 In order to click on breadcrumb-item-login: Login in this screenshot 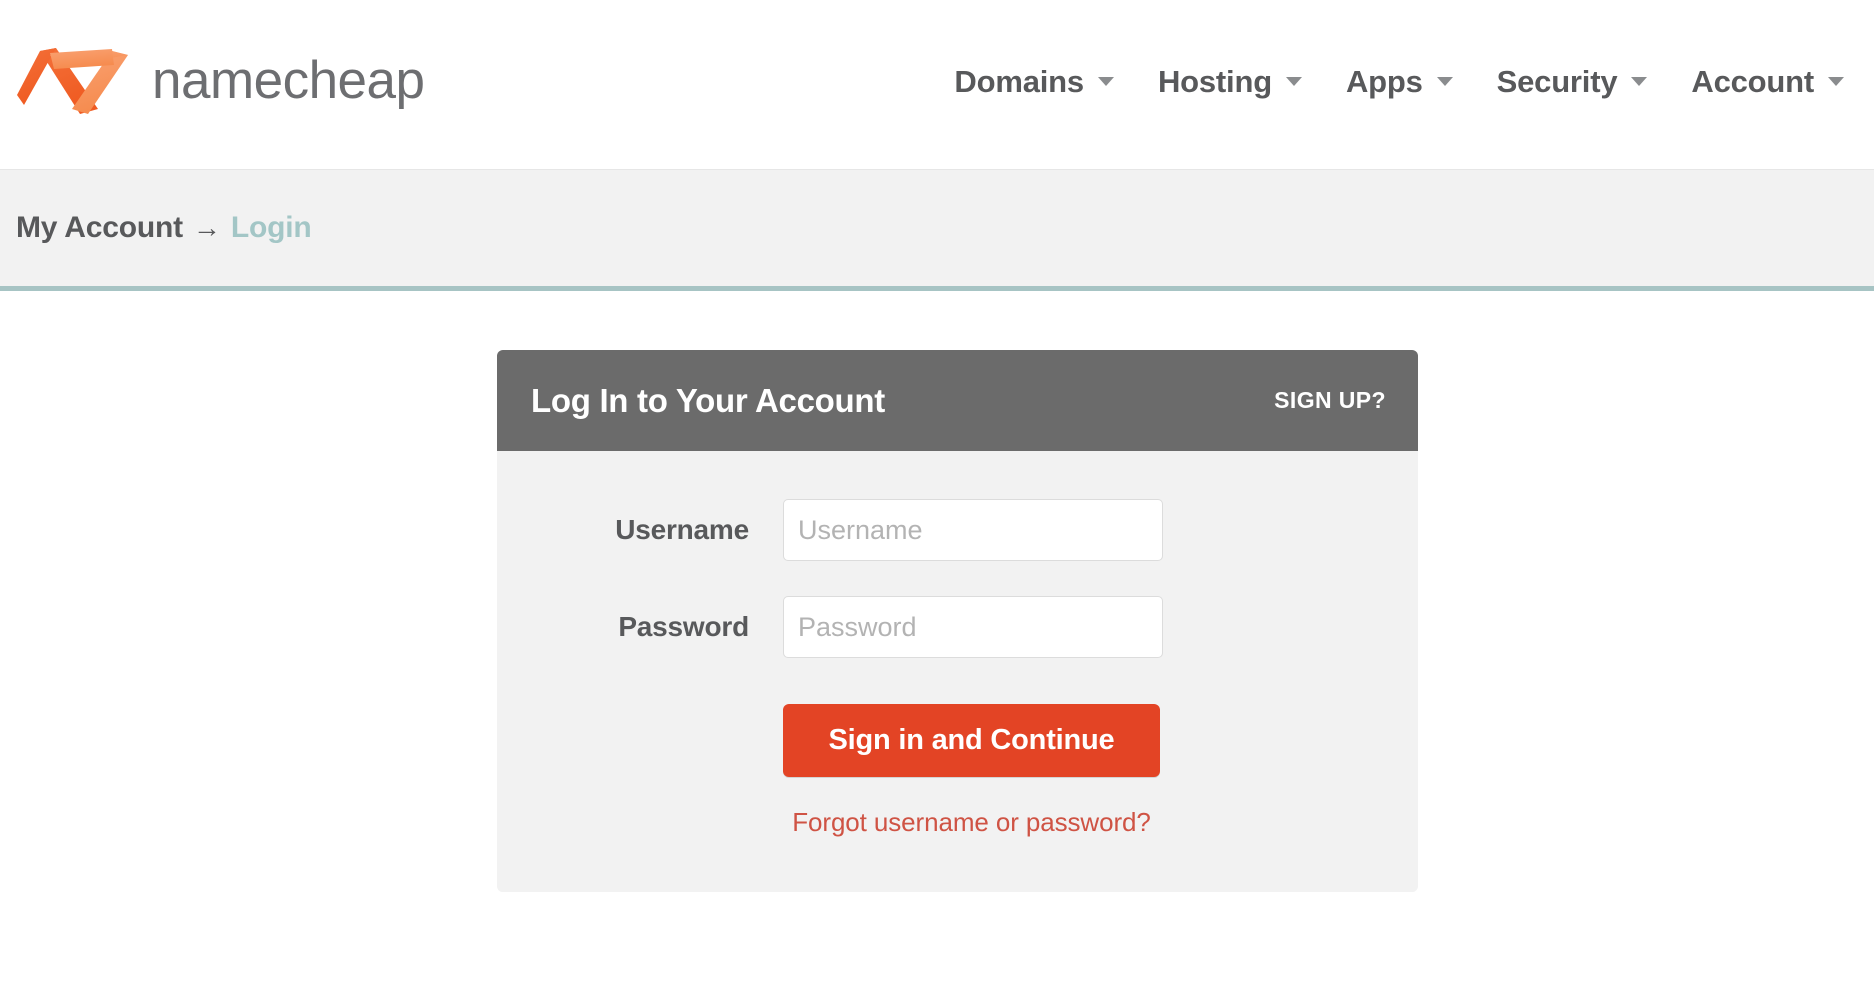, I will do `click(271, 227)`.